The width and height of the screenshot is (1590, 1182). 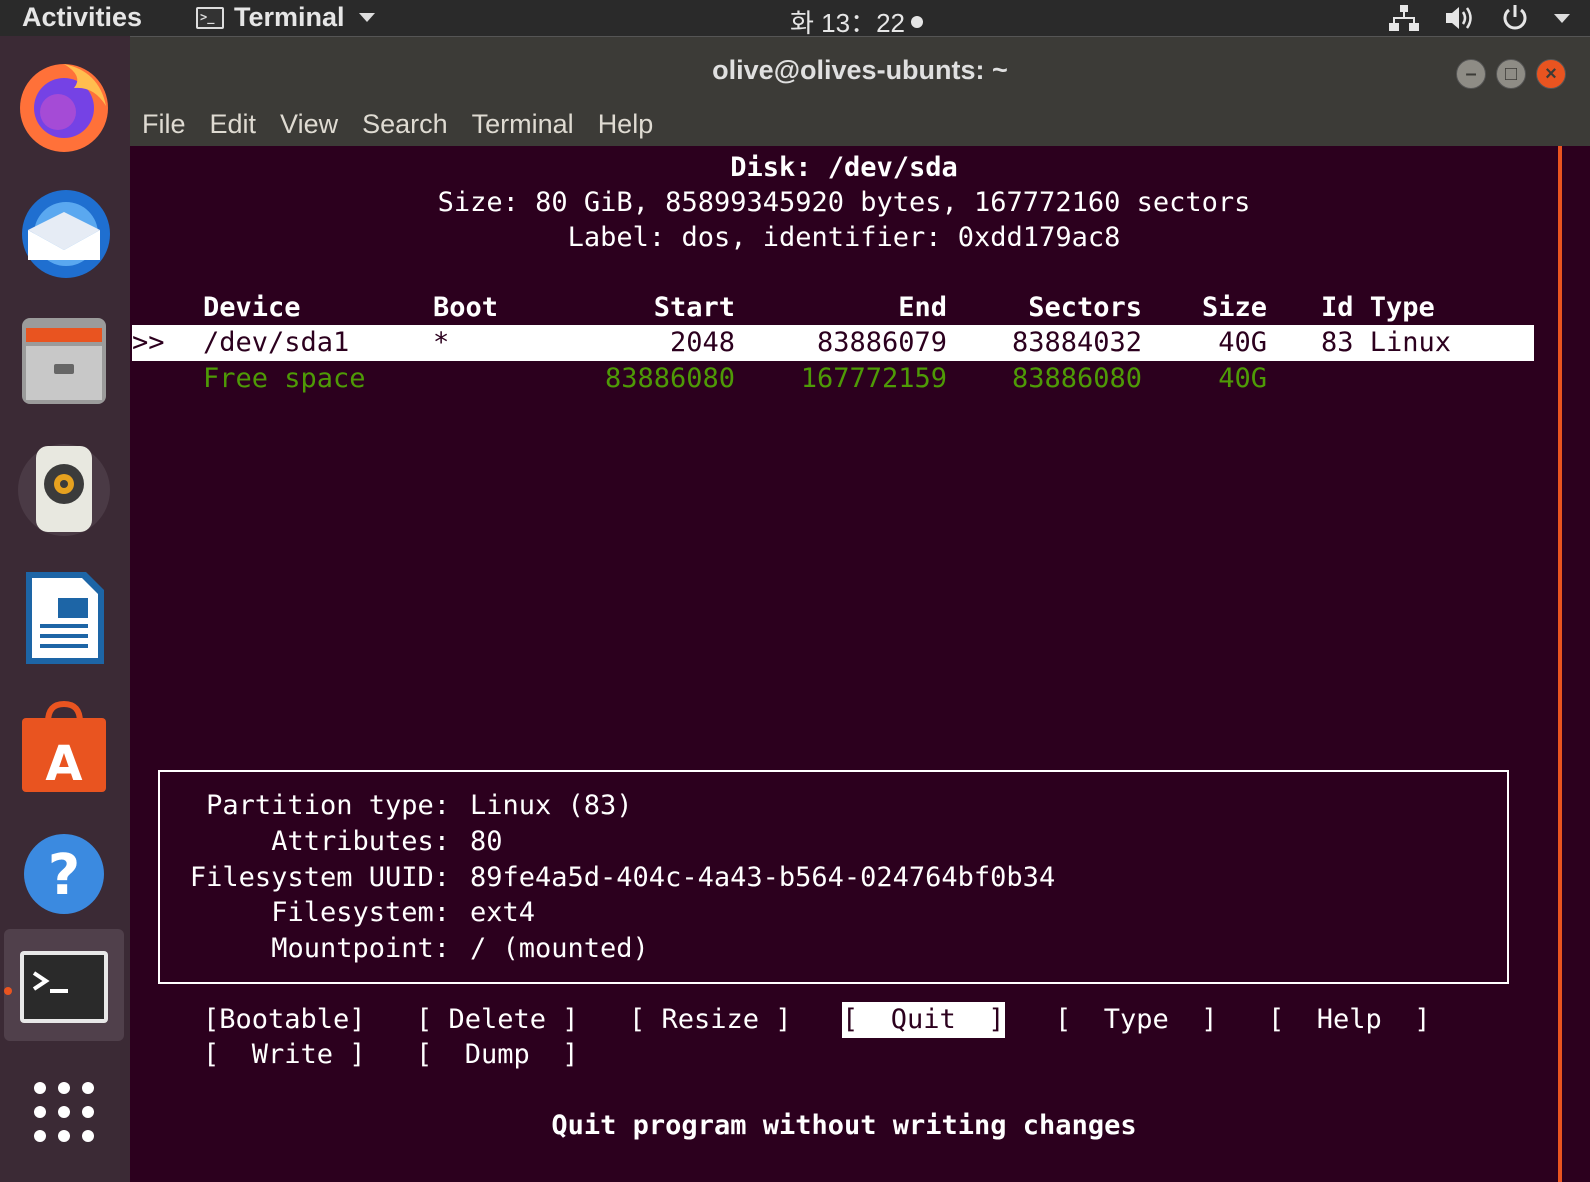 I want to click on running-indicator, so click(x=8, y=991).